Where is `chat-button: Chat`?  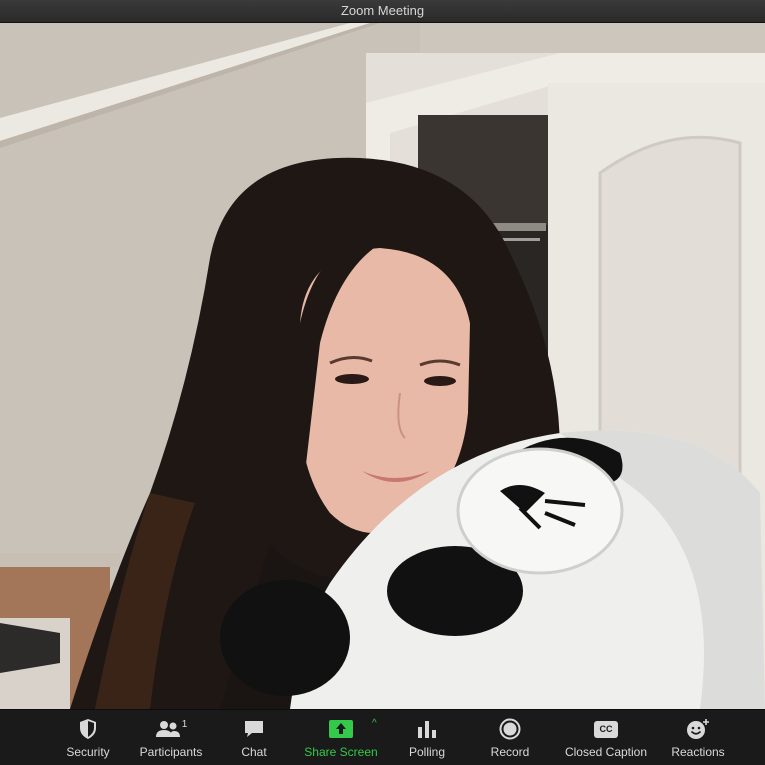
chat-button: Chat is located at coordinates (254, 739).